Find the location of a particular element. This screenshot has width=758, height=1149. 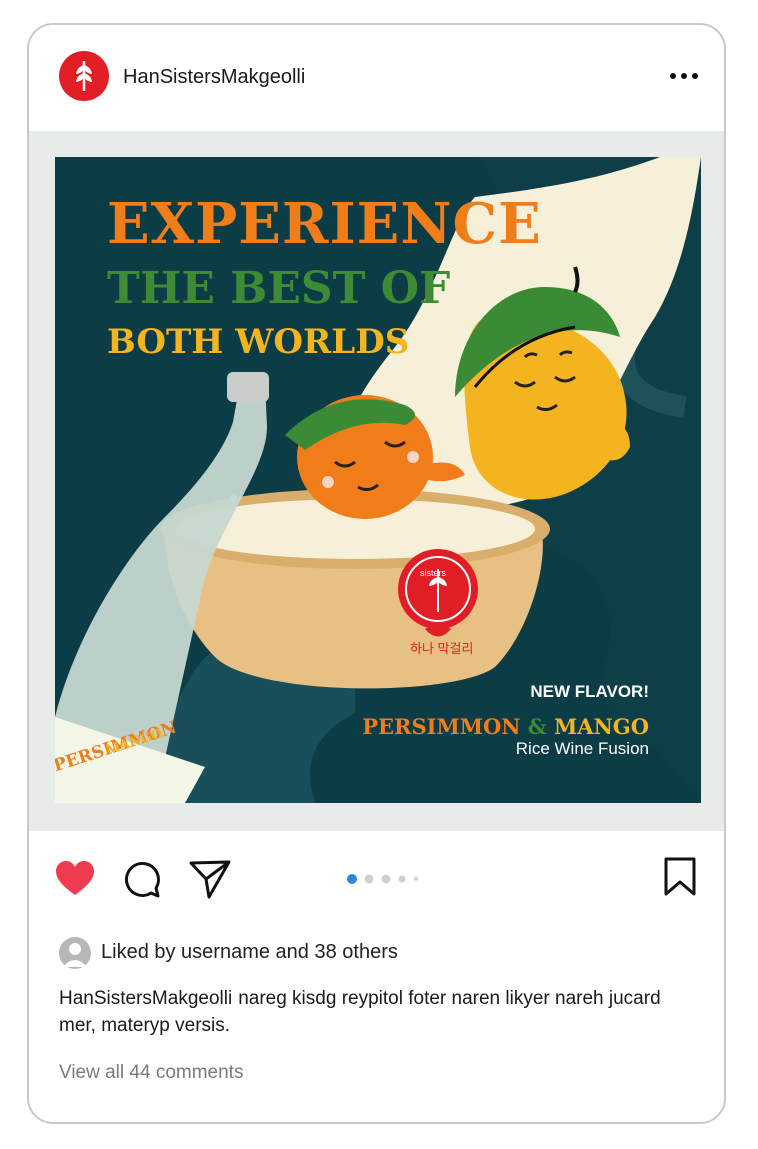

tagline: Rice Wine Fusion is located at coordinates (582, 748).